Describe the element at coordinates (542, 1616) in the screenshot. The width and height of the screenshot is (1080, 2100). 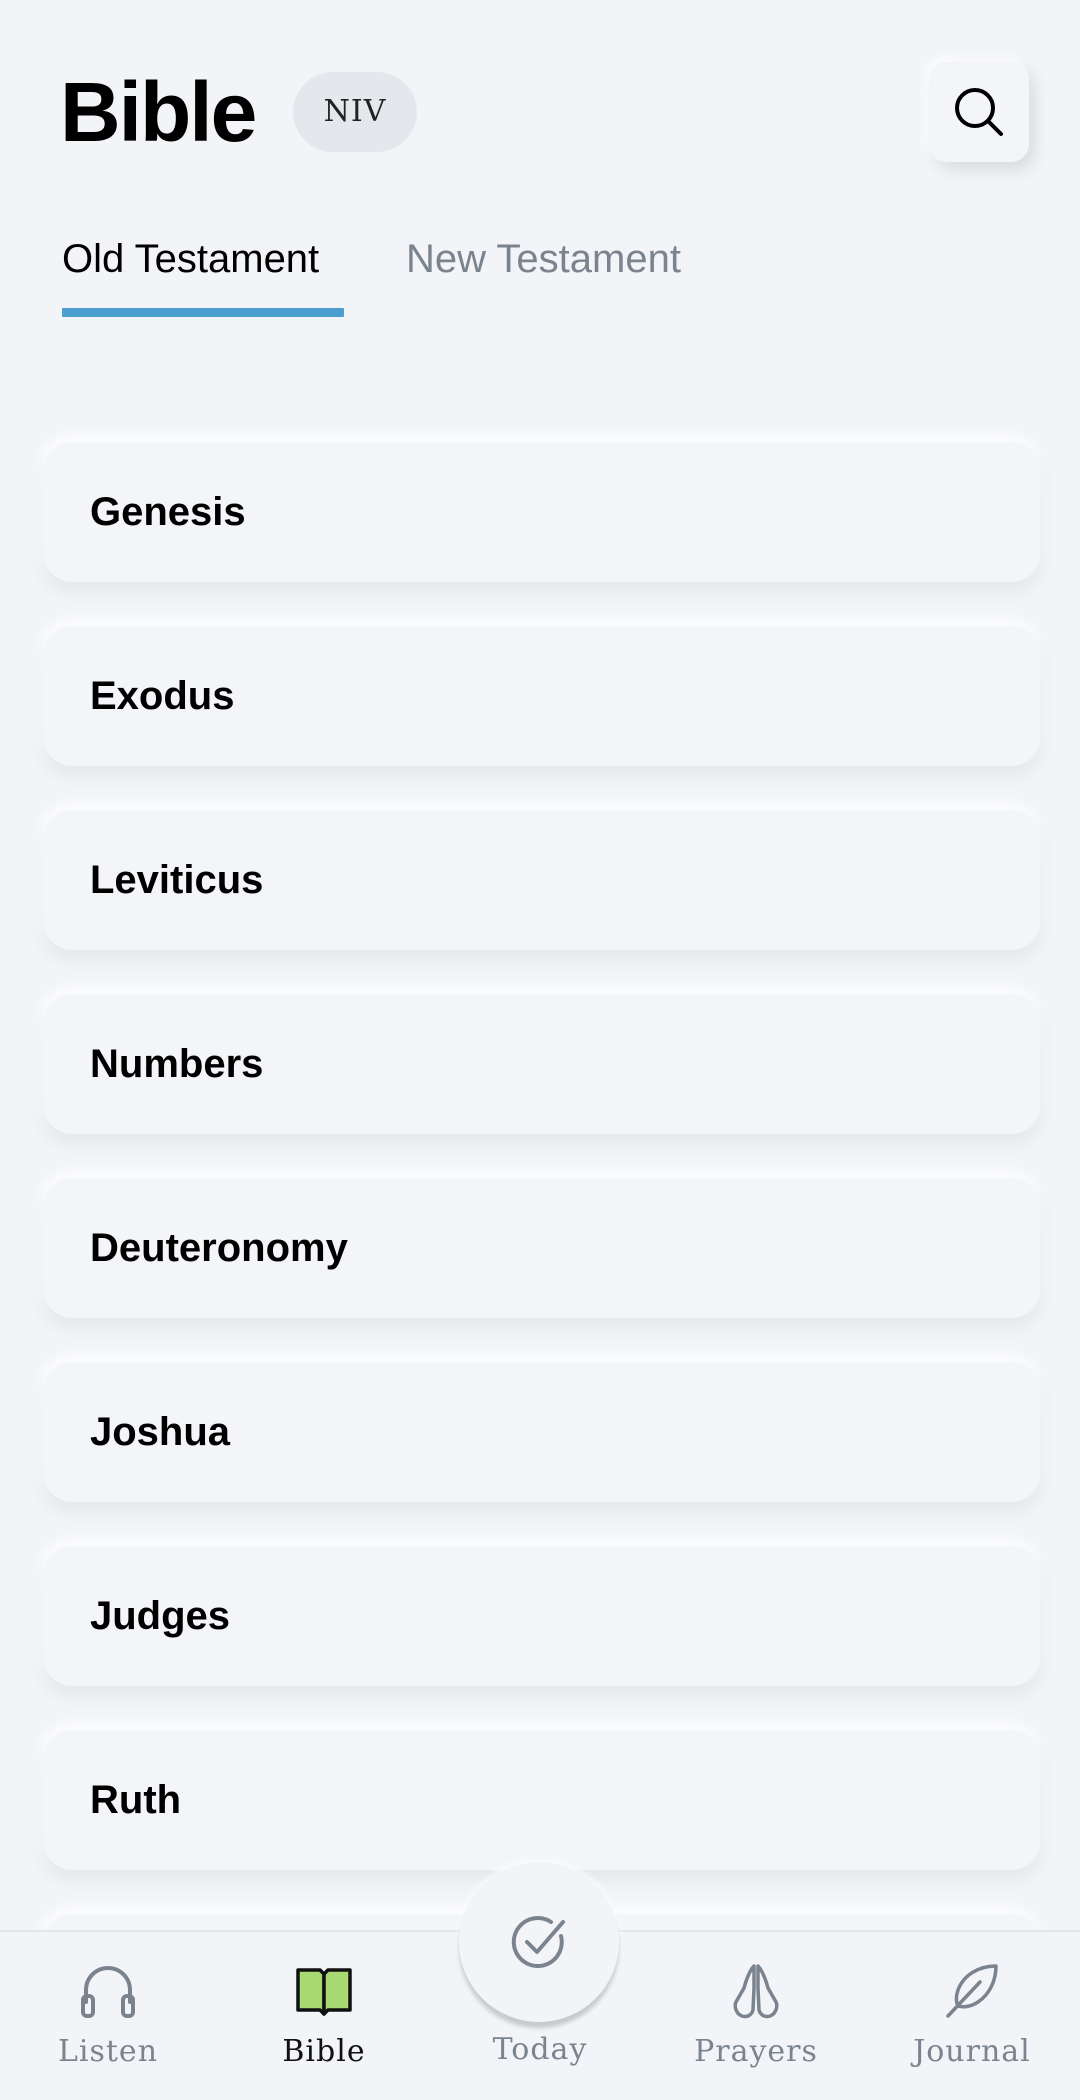
I see `book-item: Judges` at that location.